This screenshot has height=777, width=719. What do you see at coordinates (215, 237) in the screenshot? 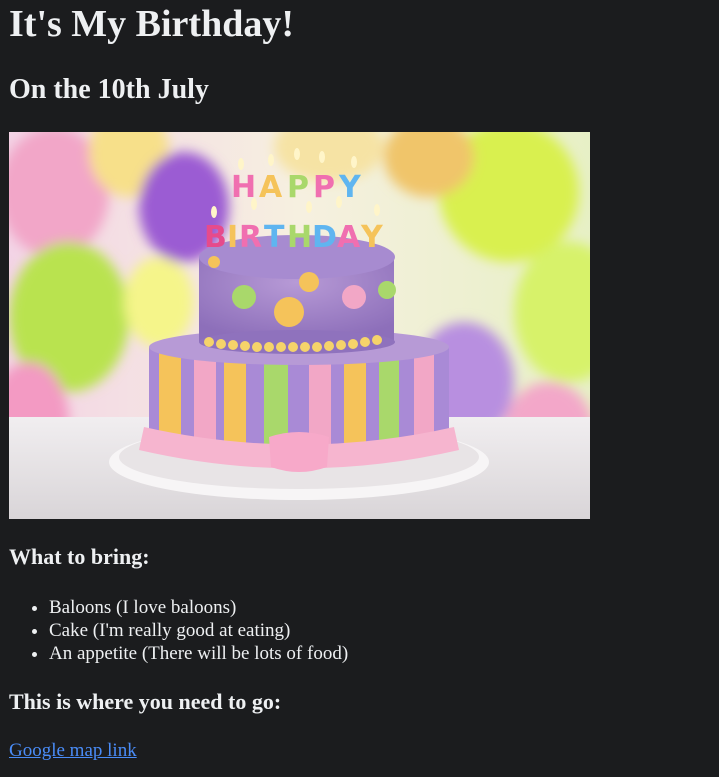
I see `svg-text: B` at bounding box center [215, 237].